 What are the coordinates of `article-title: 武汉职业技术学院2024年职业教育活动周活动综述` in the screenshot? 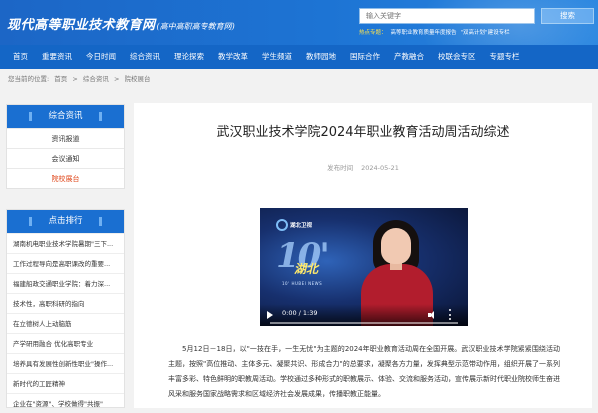 It's located at (363, 132).